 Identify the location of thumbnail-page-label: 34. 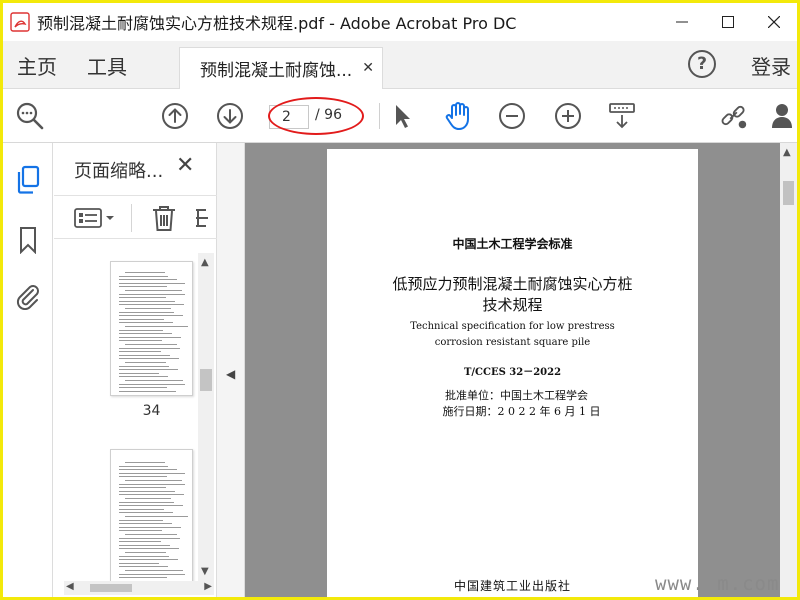
(151, 411).